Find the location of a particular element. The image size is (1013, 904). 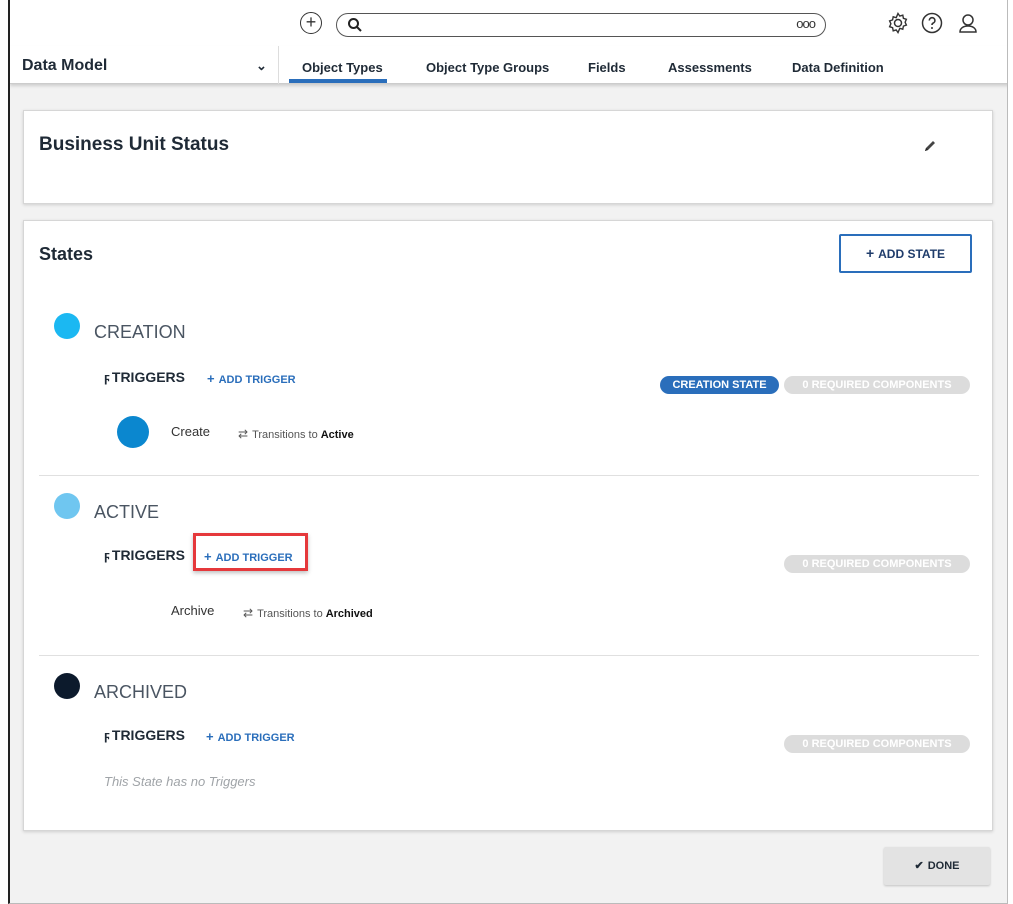

state-name: CREATION is located at coordinates (140, 332).